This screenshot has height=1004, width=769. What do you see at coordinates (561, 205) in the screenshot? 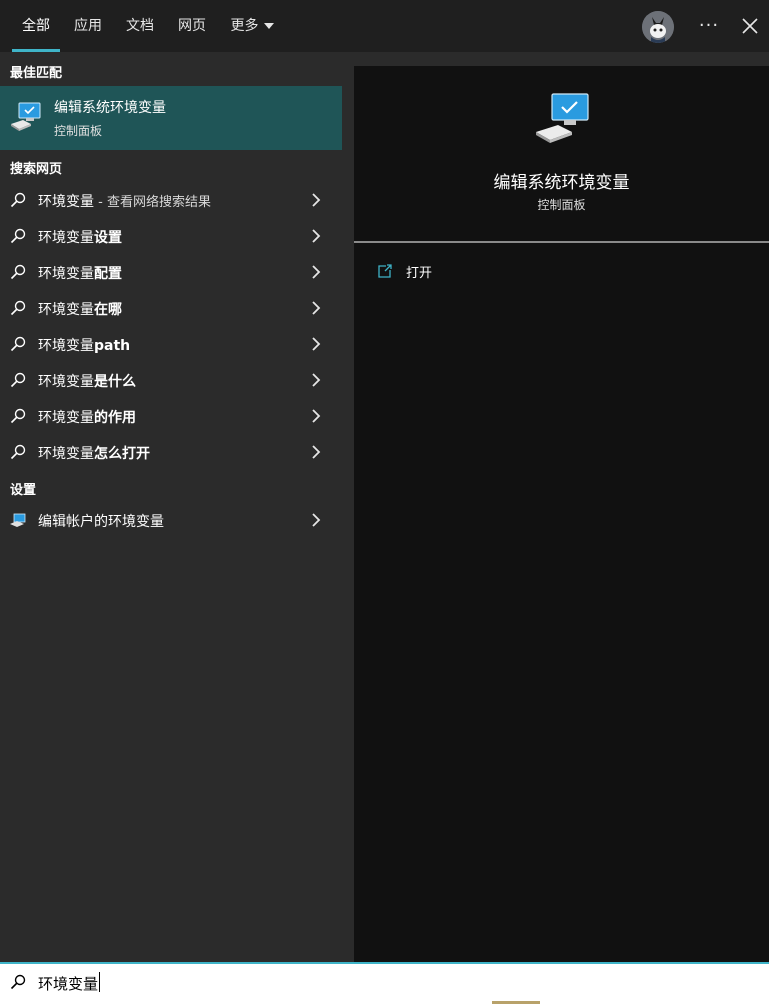
I see `preview-subtitle: 控制面板` at bounding box center [561, 205].